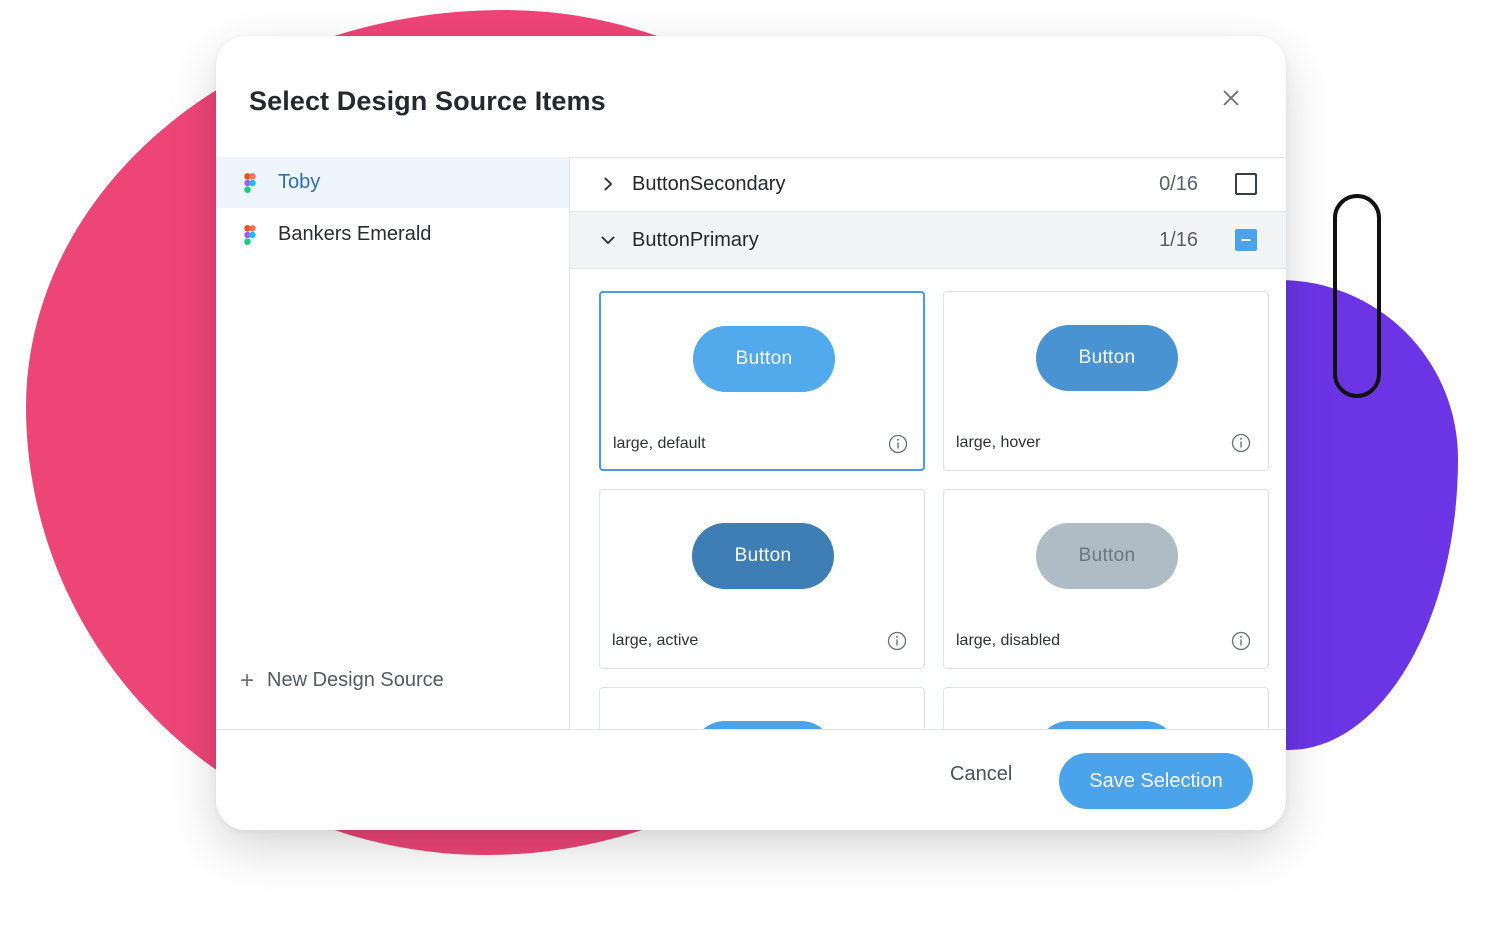  I want to click on item-card: Button large, hover, so click(1106, 381).